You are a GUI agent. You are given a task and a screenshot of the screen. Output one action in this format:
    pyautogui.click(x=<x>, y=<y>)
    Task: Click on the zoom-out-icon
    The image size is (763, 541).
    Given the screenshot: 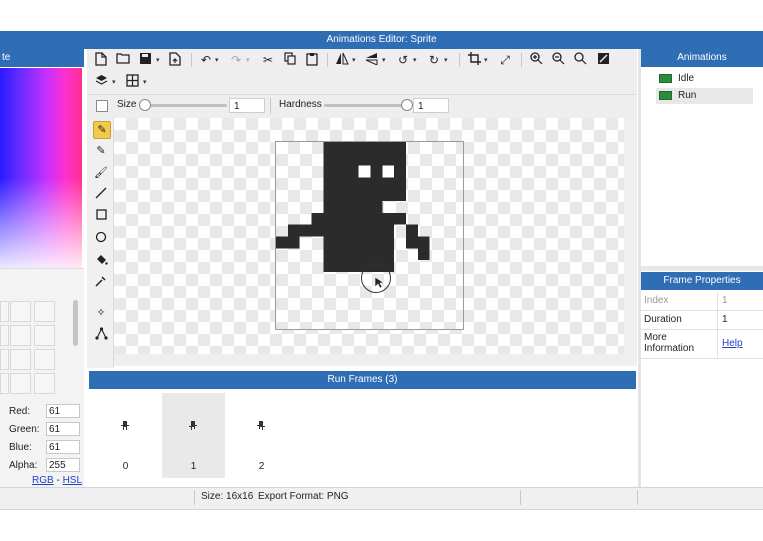 What is the action you would take?
    pyautogui.click(x=558, y=60)
    